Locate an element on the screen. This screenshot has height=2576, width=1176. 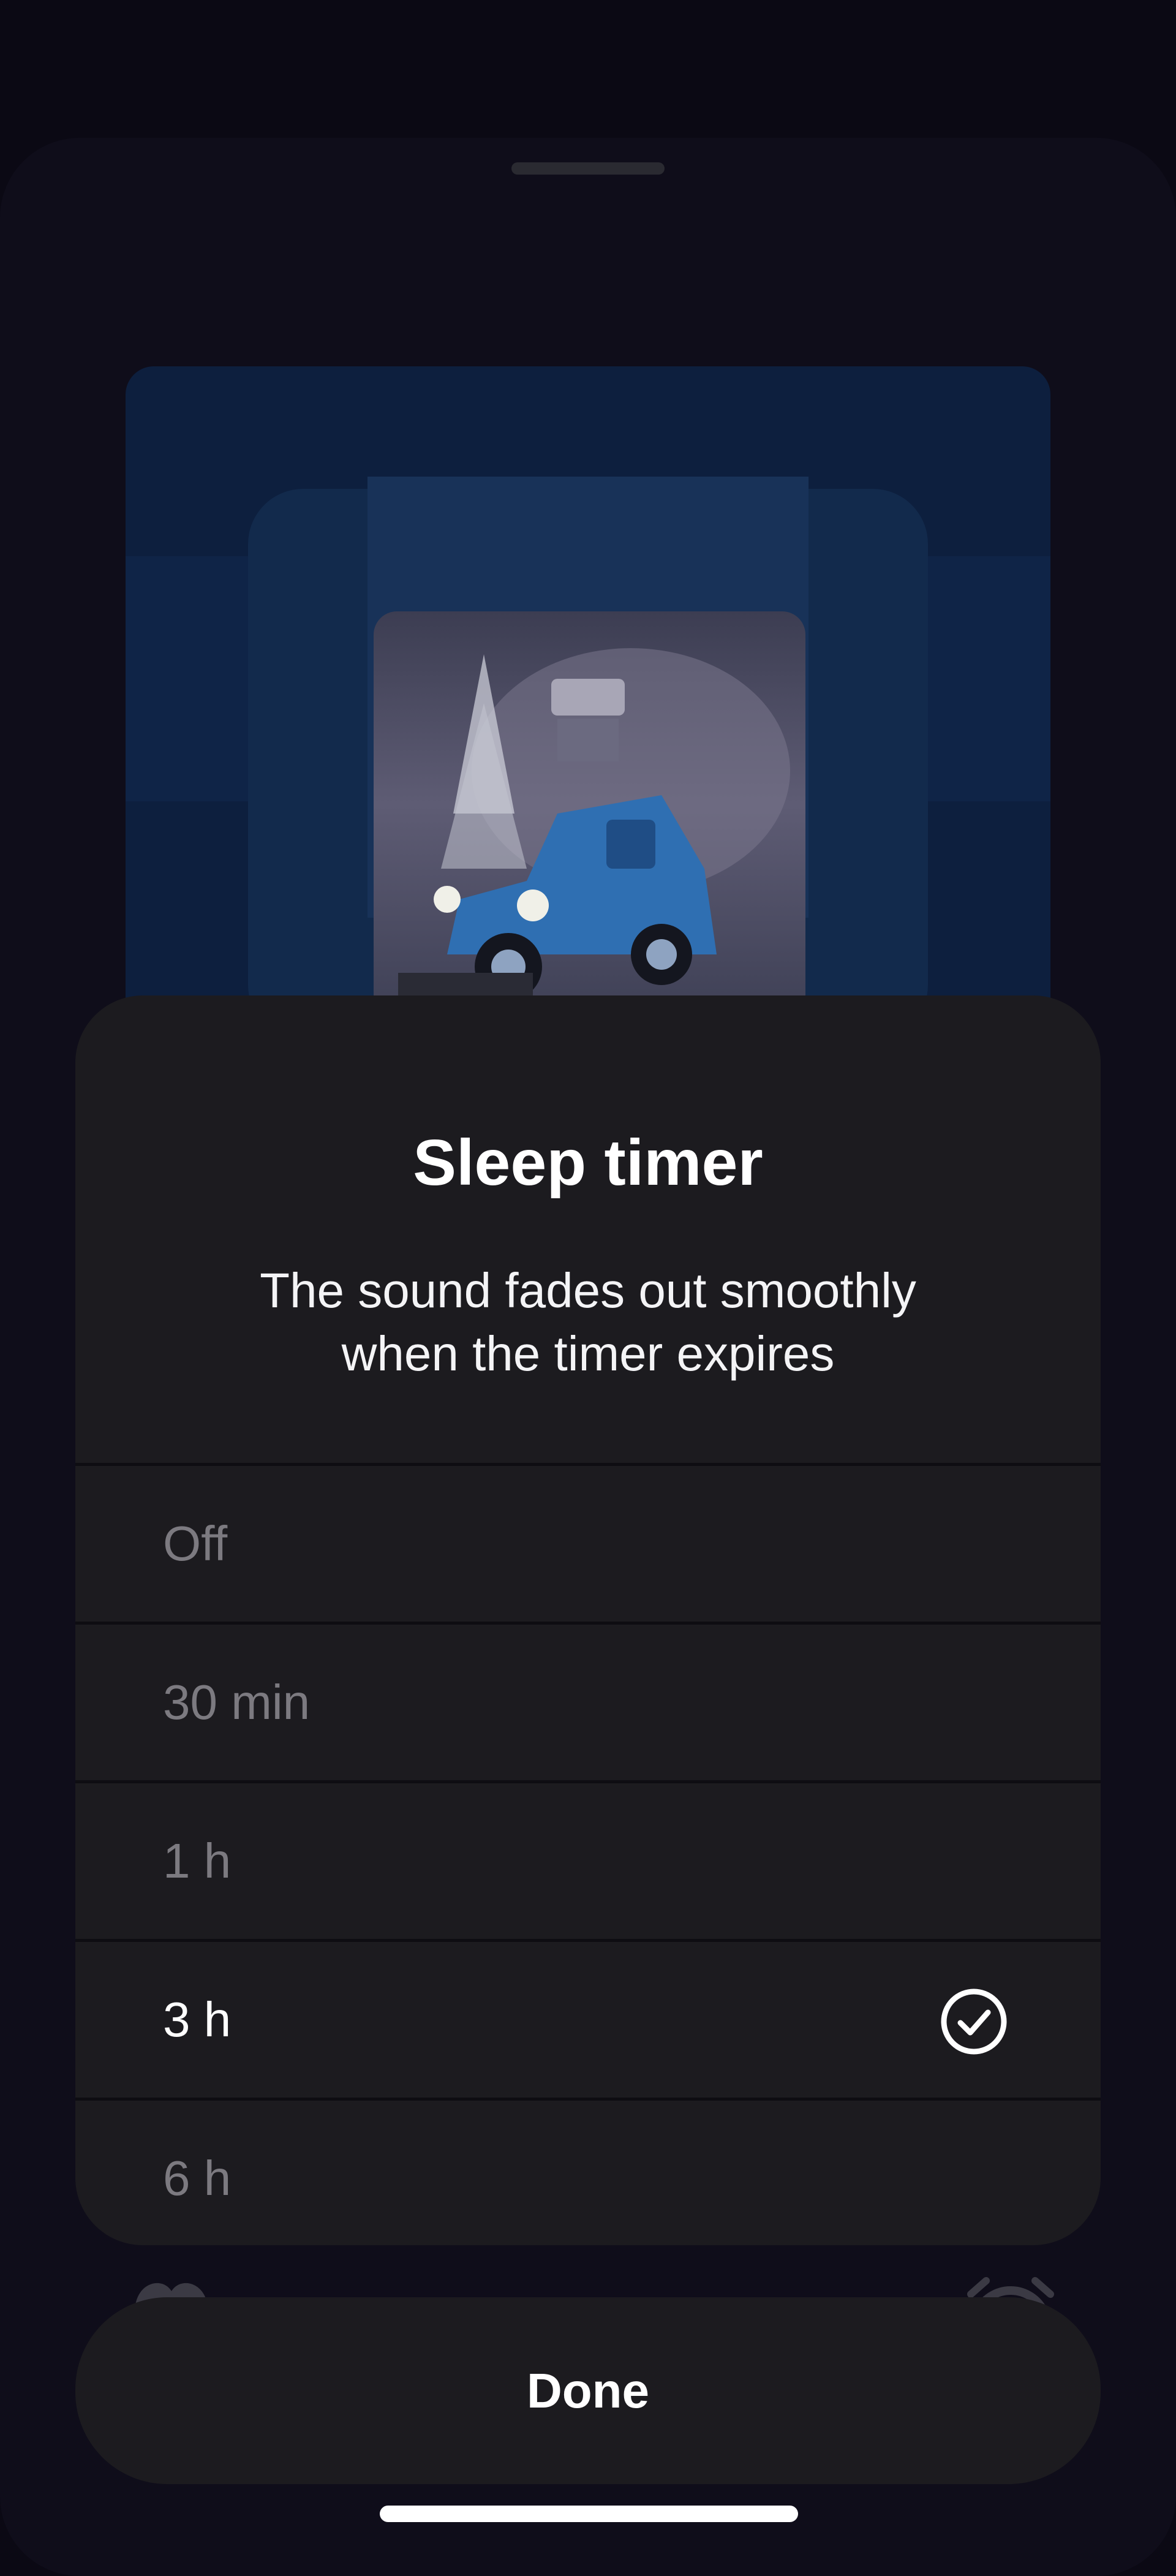
option-label: 6 h is located at coordinates (198, 2178).